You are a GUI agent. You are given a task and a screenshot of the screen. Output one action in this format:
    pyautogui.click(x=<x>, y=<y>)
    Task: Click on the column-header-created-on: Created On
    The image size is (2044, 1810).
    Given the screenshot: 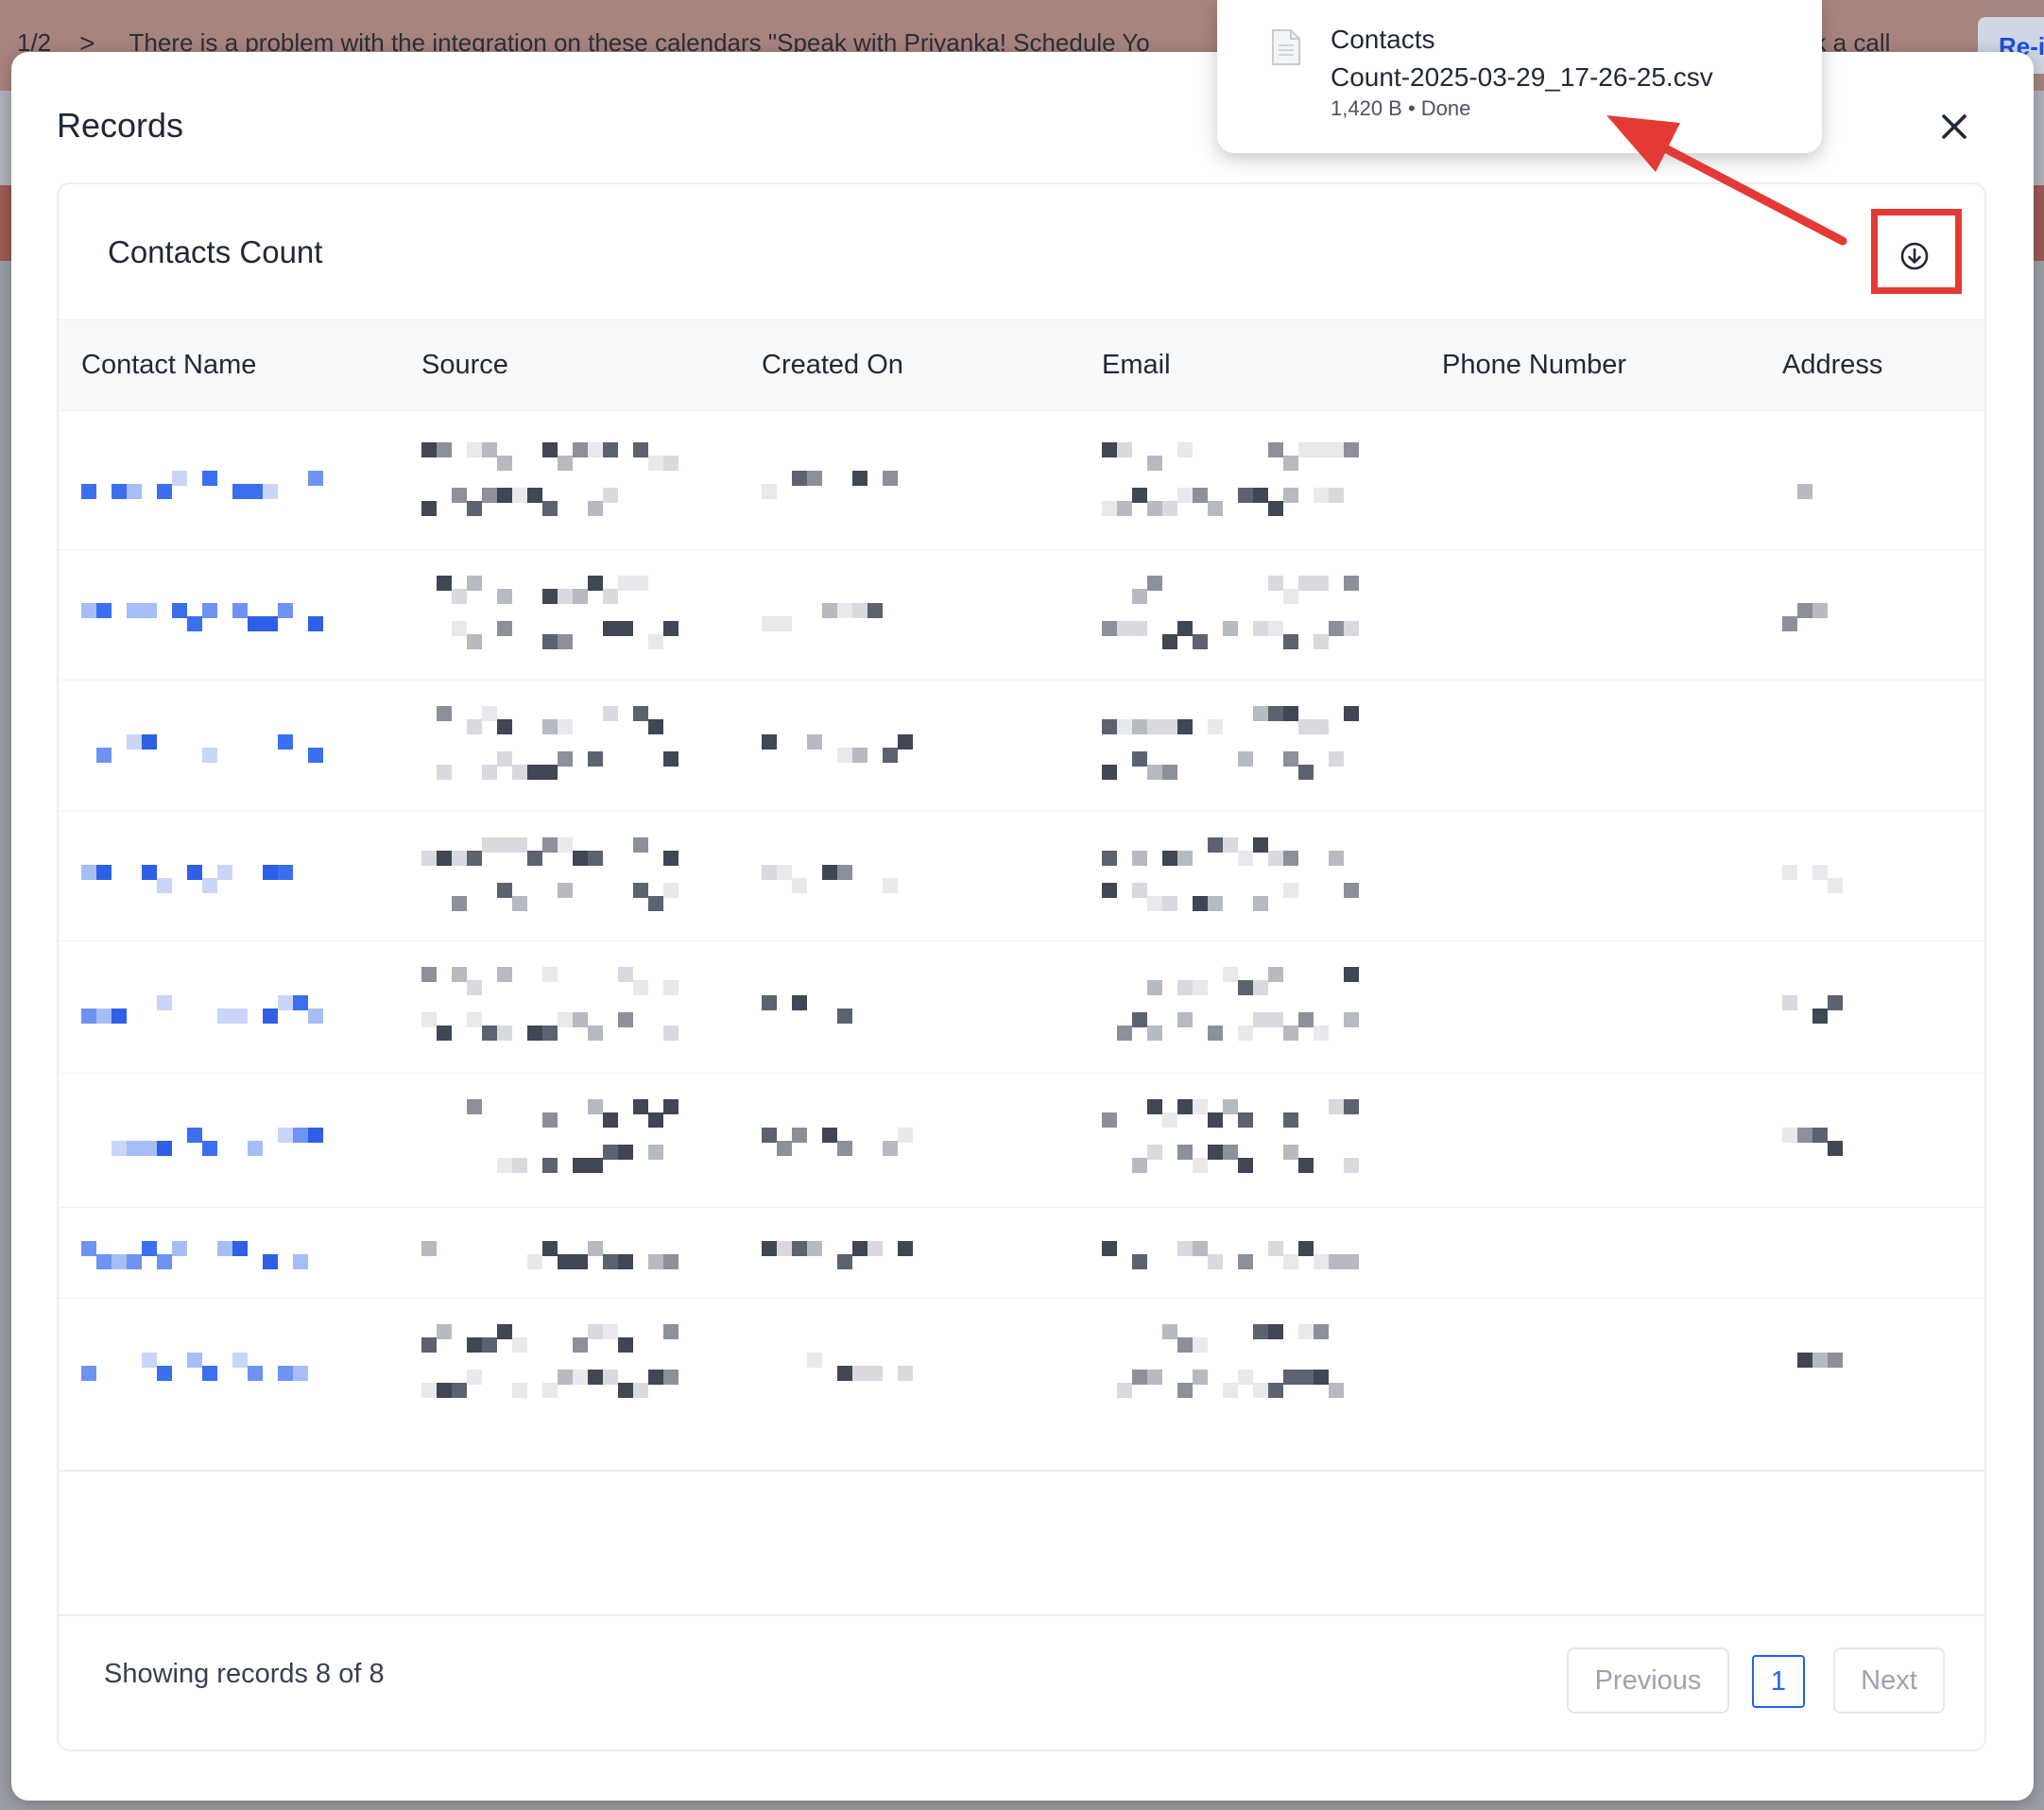 What is the action you would take?
    pyautogui.click(x=832, y=365)
    